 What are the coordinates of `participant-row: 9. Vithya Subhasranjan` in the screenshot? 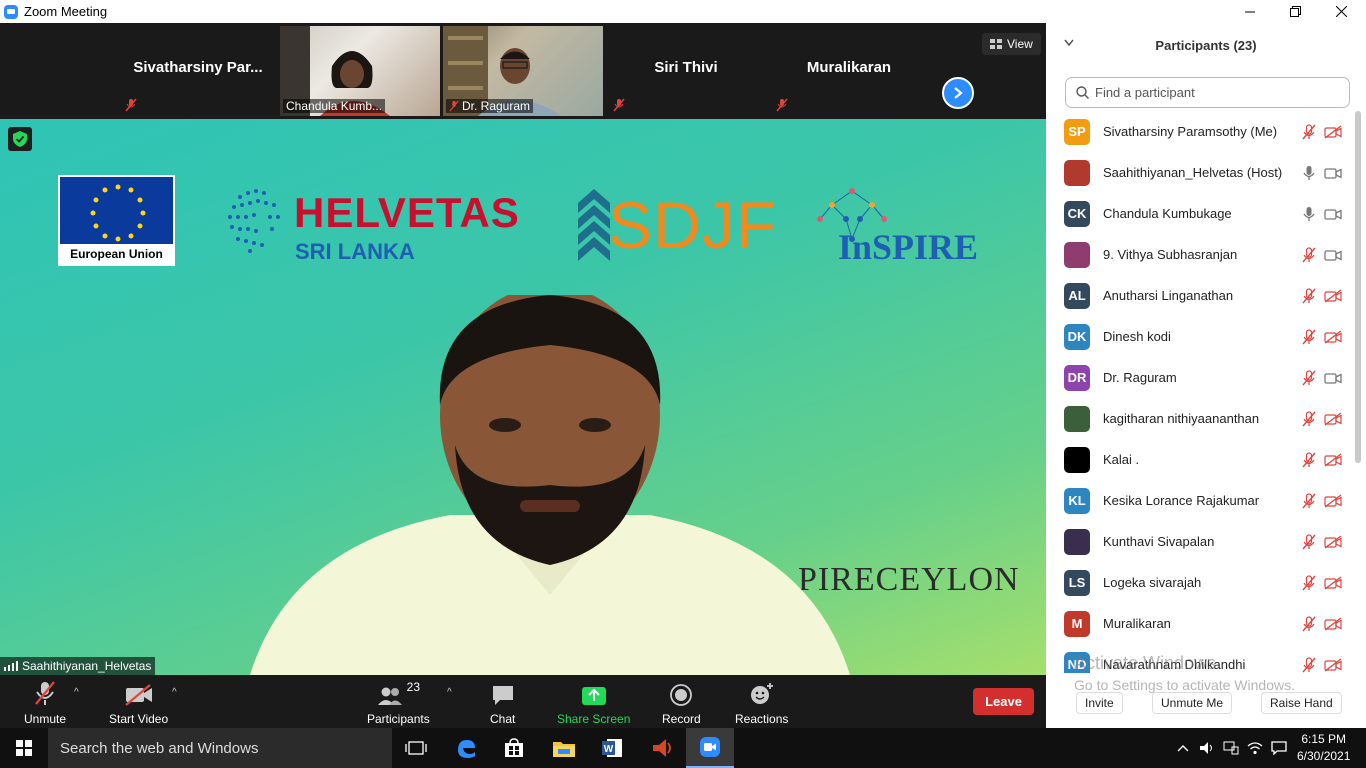 It's located at (1201, 254).